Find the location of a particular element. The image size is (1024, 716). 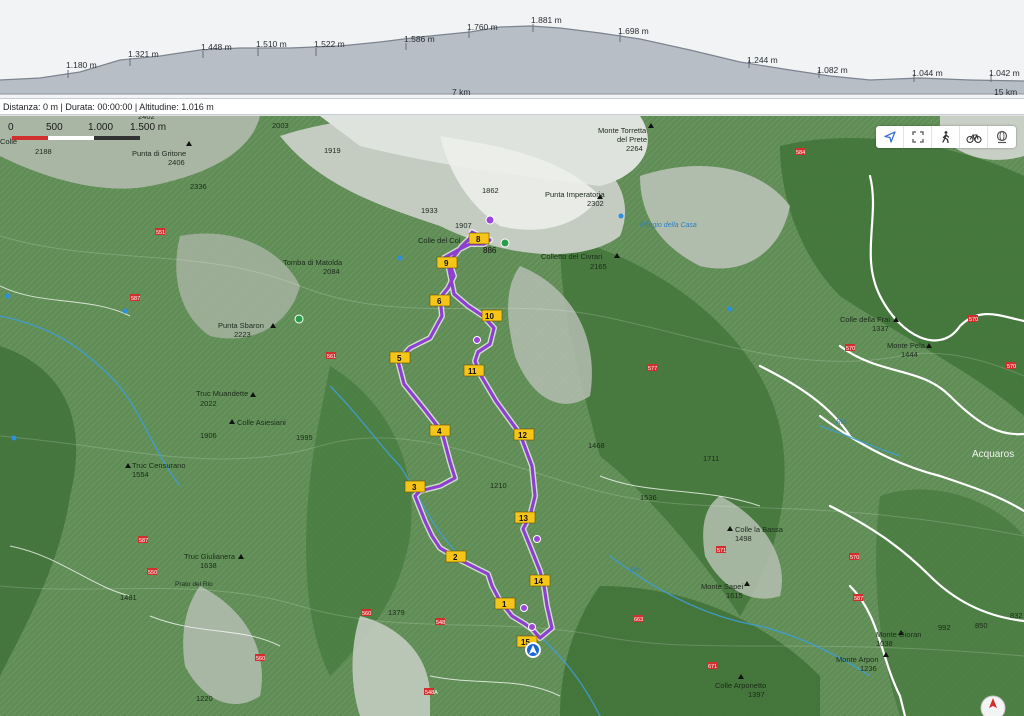

svg-text: 1.082 m is located at coordinates (832, 70).